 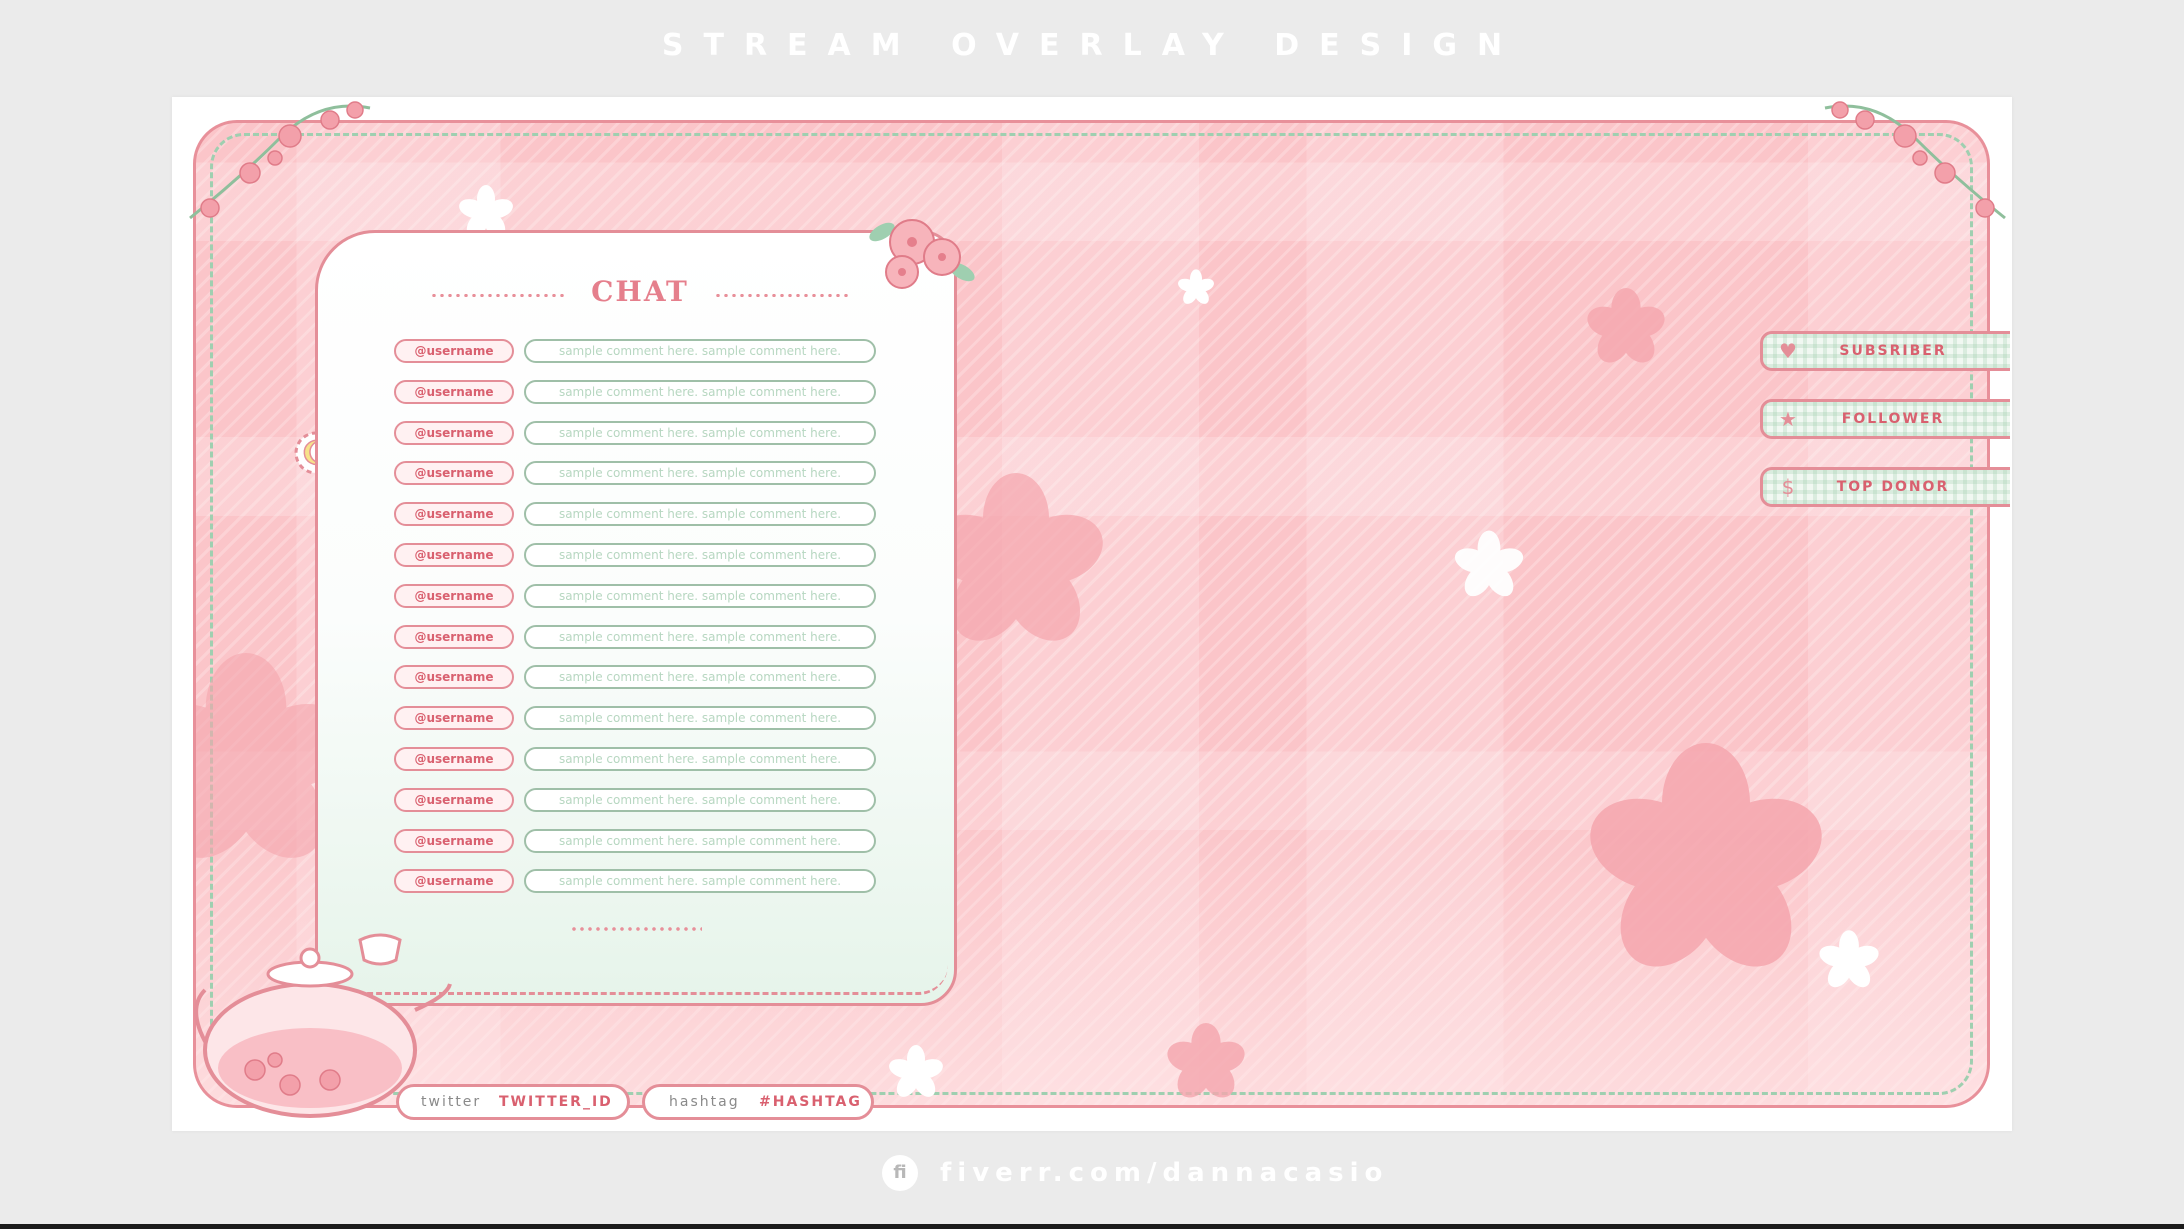 I want to click on fiverr-url-link: fiverr.com/dannacasio, so click(x=1164, y=1173).